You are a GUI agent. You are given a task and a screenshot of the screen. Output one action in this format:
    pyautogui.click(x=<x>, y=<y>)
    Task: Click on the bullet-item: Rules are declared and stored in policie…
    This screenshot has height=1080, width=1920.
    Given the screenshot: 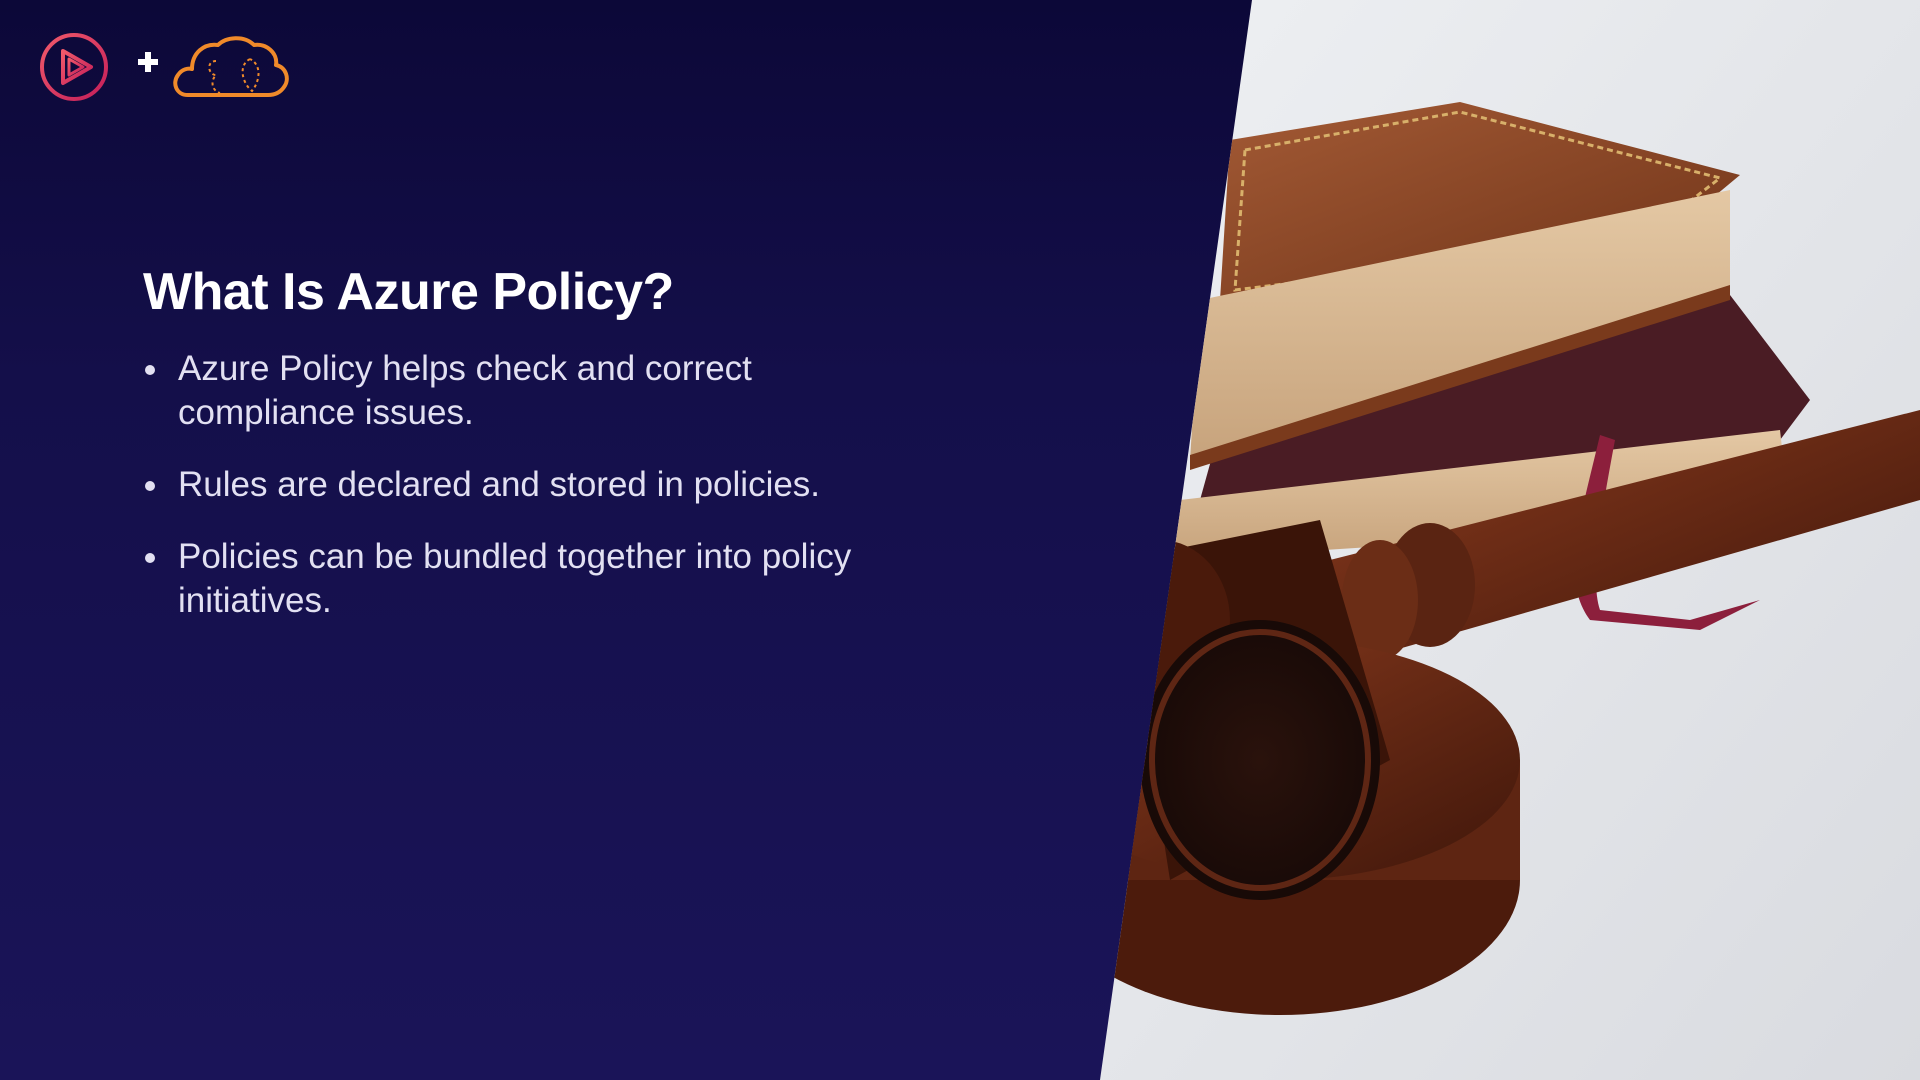 What is the action you would take?
    pyautogui.click(x=538, y=485)
    